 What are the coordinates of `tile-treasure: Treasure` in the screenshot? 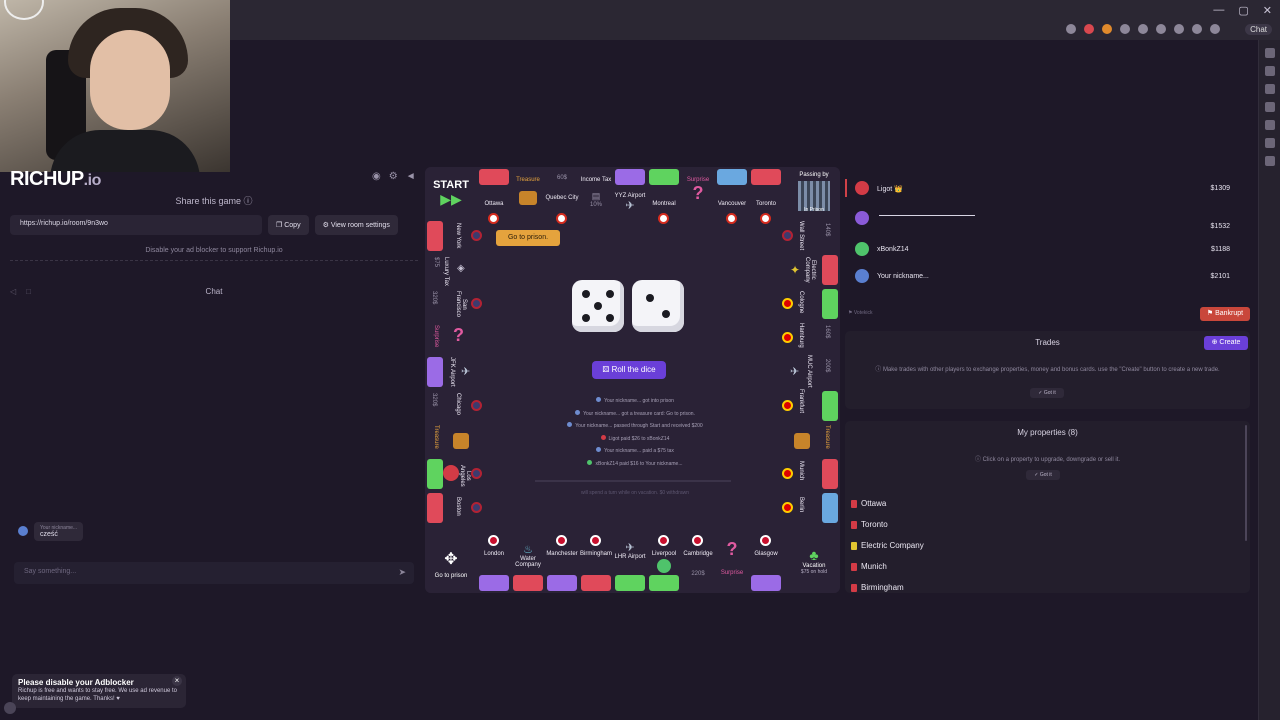 It's located at (528, 193).